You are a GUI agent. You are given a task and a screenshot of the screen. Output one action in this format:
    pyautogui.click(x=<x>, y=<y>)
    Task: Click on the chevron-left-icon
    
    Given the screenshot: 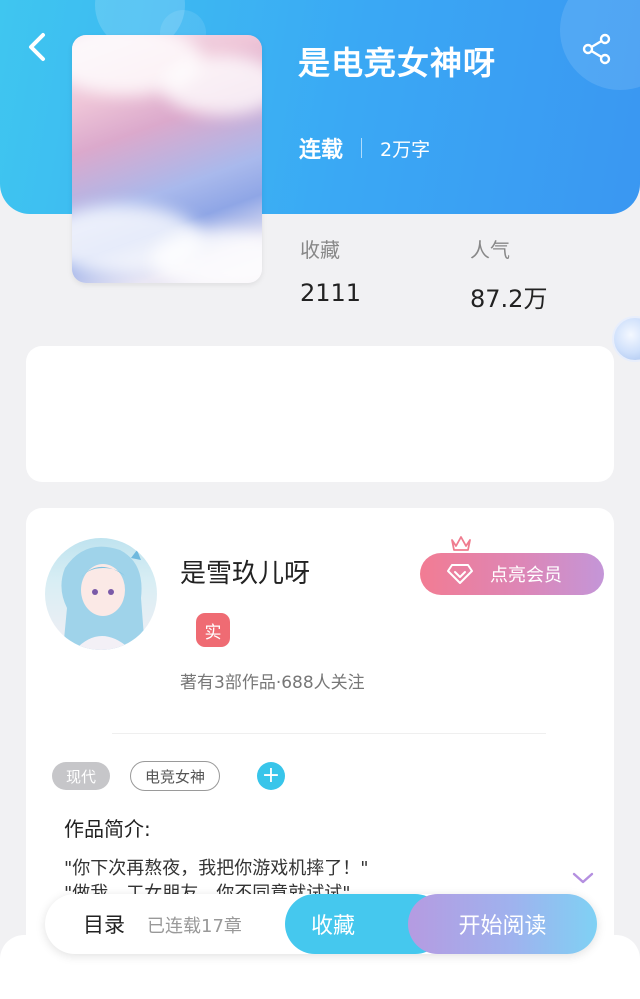 What is the action you would take?
    pyautogui.click(x=37, y=47)
    